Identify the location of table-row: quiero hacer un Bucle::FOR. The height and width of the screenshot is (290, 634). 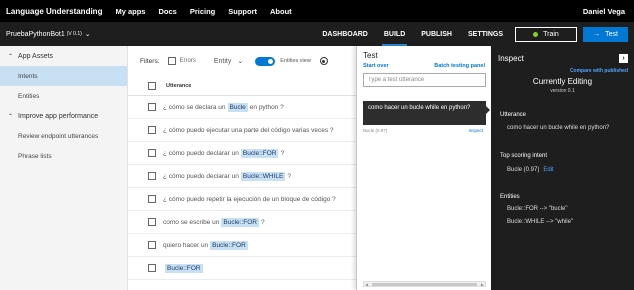
(242, 245).